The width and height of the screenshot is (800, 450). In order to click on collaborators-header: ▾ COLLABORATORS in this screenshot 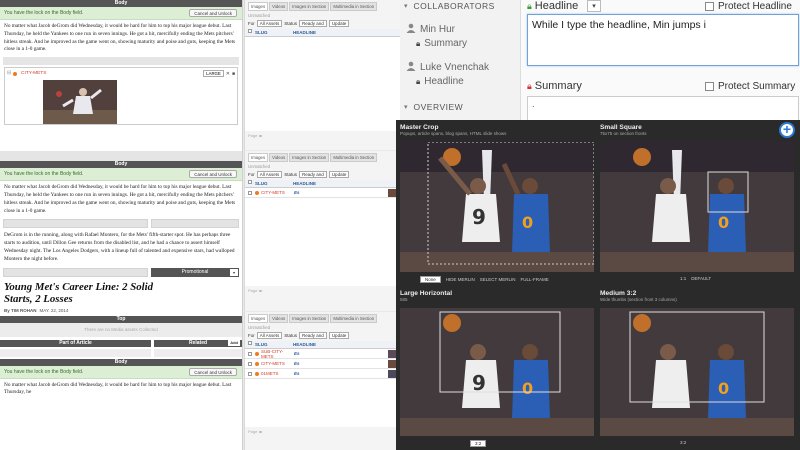, I will do `click(449, 6)`.